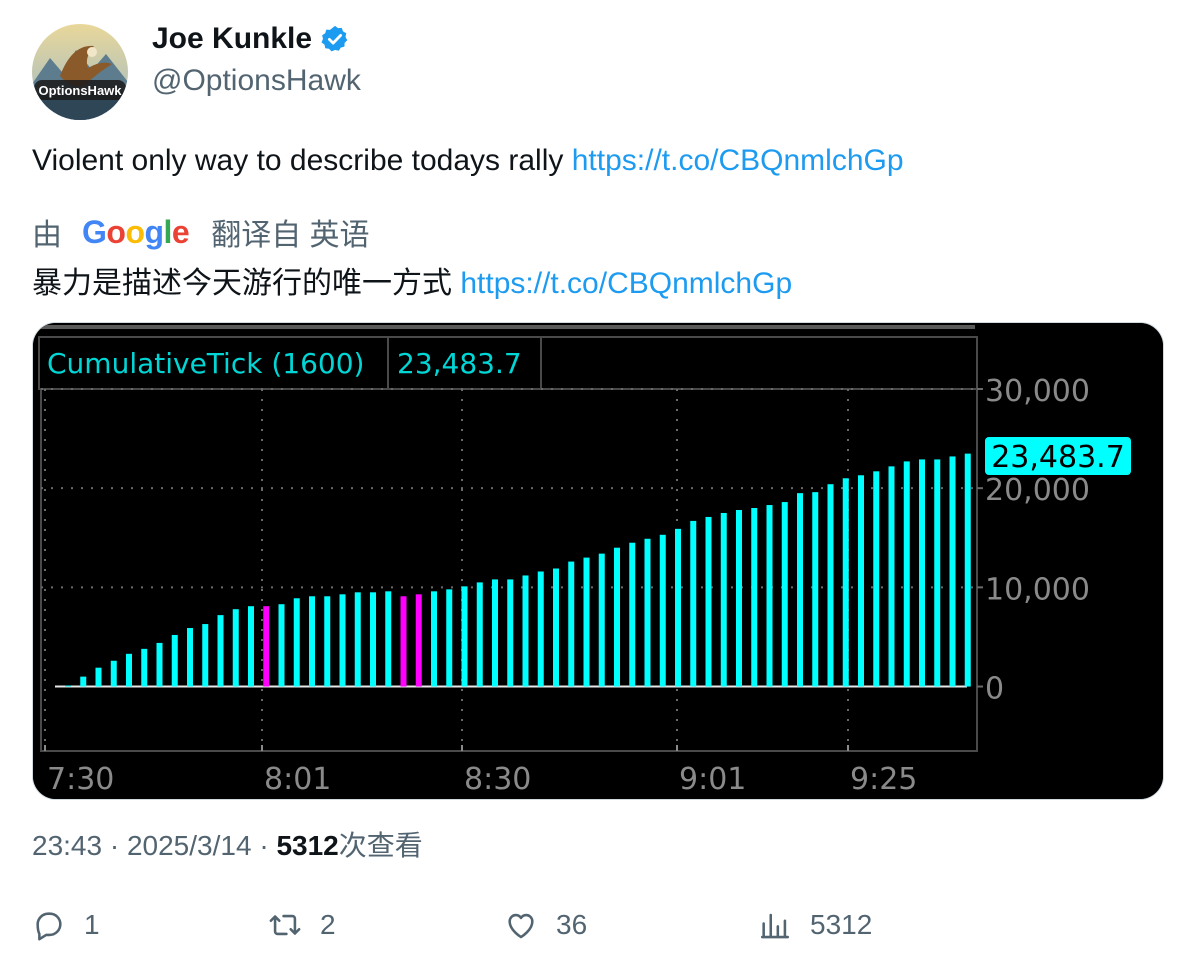 The width and height of the screenshot is (1196, 978). Describe the element at coordinates (738, 160) in the screenshot. I see `tweet-link: https://t.co/CBQnmlchGp` at that location.